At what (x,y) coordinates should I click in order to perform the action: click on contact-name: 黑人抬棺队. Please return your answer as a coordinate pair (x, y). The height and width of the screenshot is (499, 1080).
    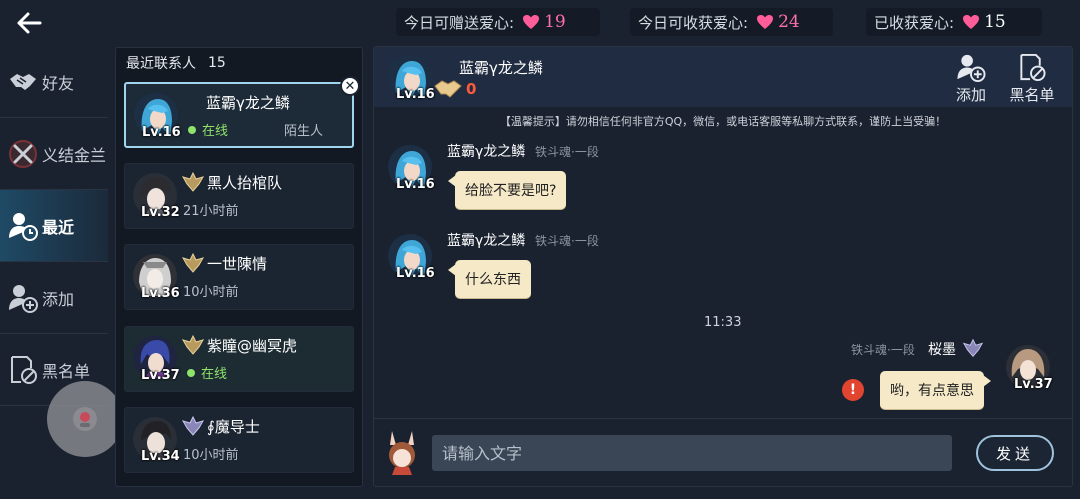
    Looking at the image, I should click on (245, 183).